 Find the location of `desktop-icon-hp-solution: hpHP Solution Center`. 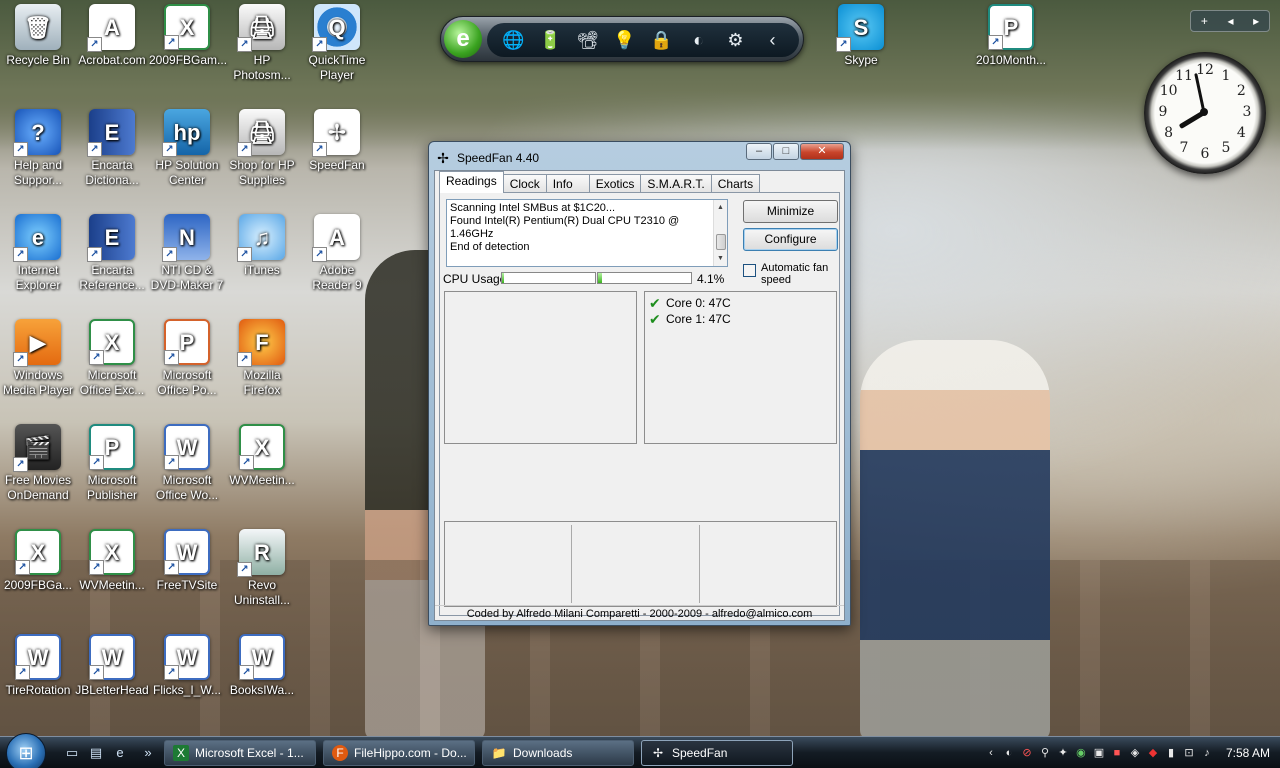

desktop-icon-hp-solution: hpHP Solution Center is located at coordinates (187, 147).